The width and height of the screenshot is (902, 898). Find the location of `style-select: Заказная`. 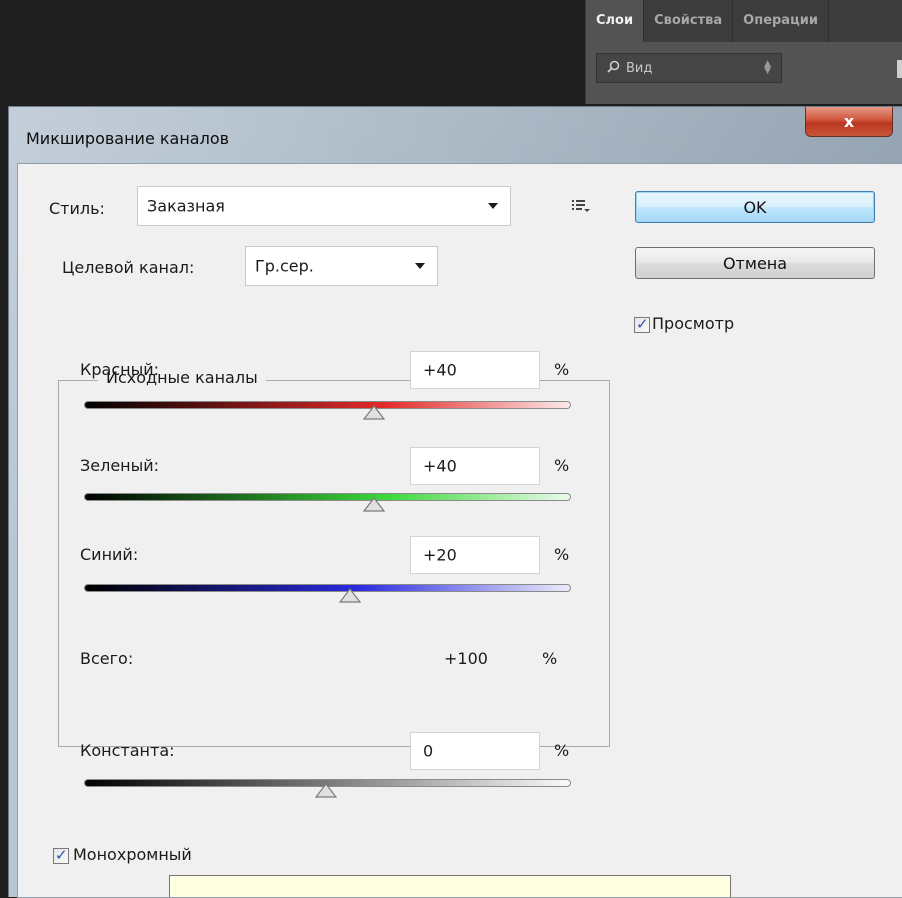

style-select: Заказная is located at coordinates (324, 206).